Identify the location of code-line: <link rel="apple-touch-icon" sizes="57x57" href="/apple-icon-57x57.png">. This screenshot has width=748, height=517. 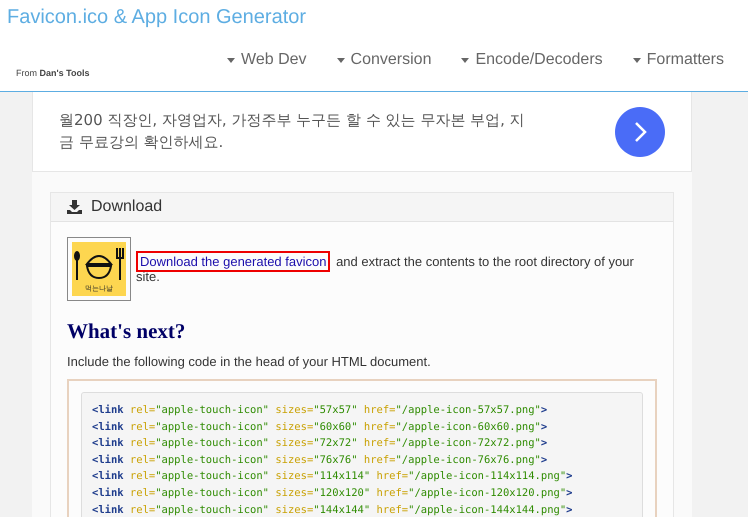
(320, 410).